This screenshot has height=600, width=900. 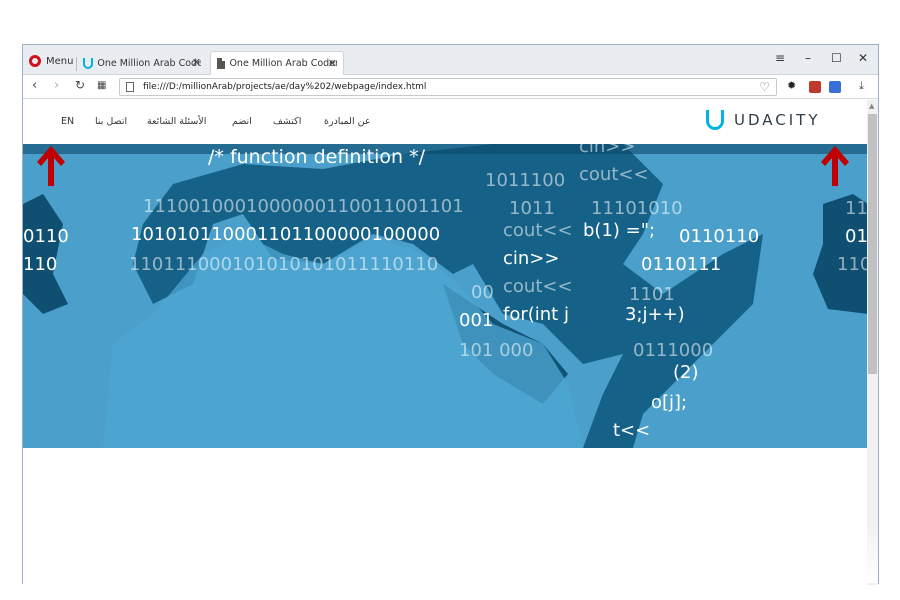 I want to click on code-line: 1011, so click(x=532, y=208).